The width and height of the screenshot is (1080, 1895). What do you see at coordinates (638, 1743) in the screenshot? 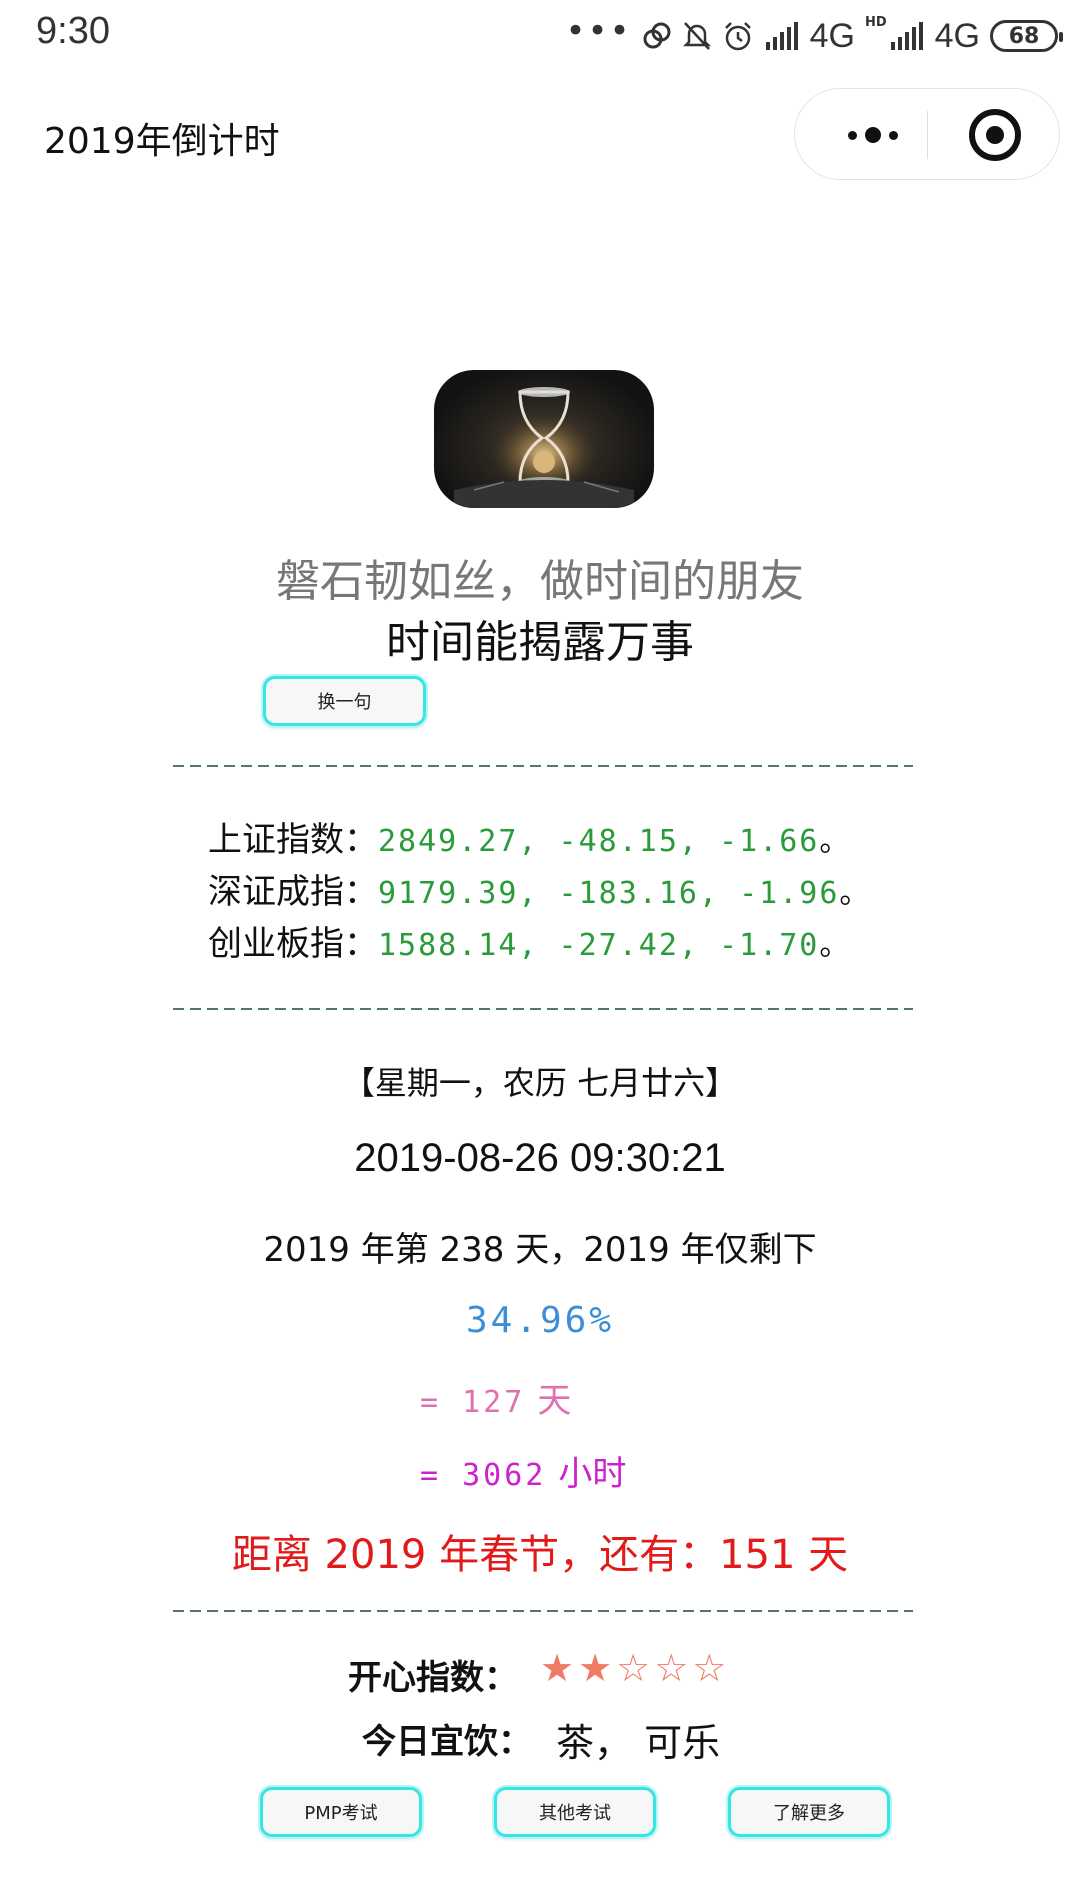
I see `drink-value: 茶， 可乐` at bounding box center [638, 1743].